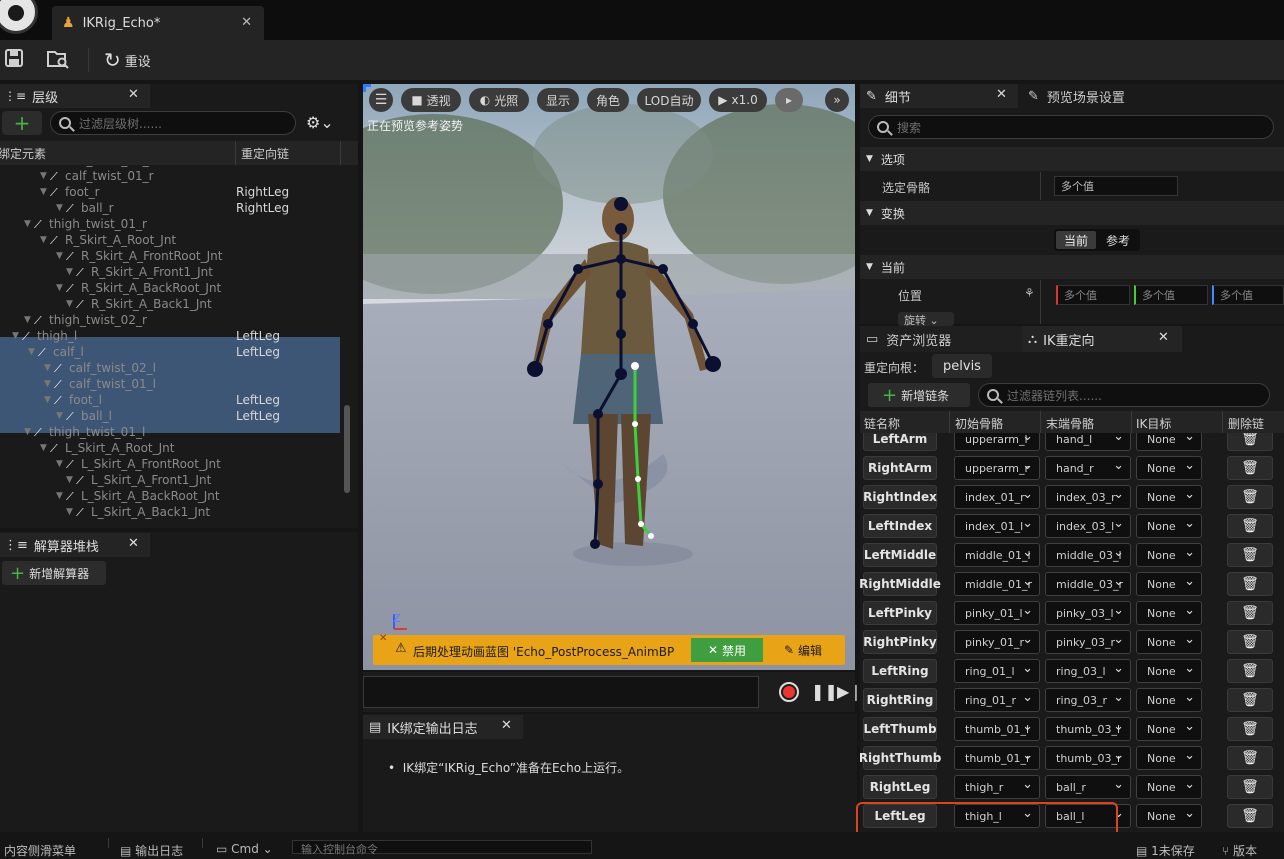  I want to click on chain-name-field: RightPinky, so click(900, 642).